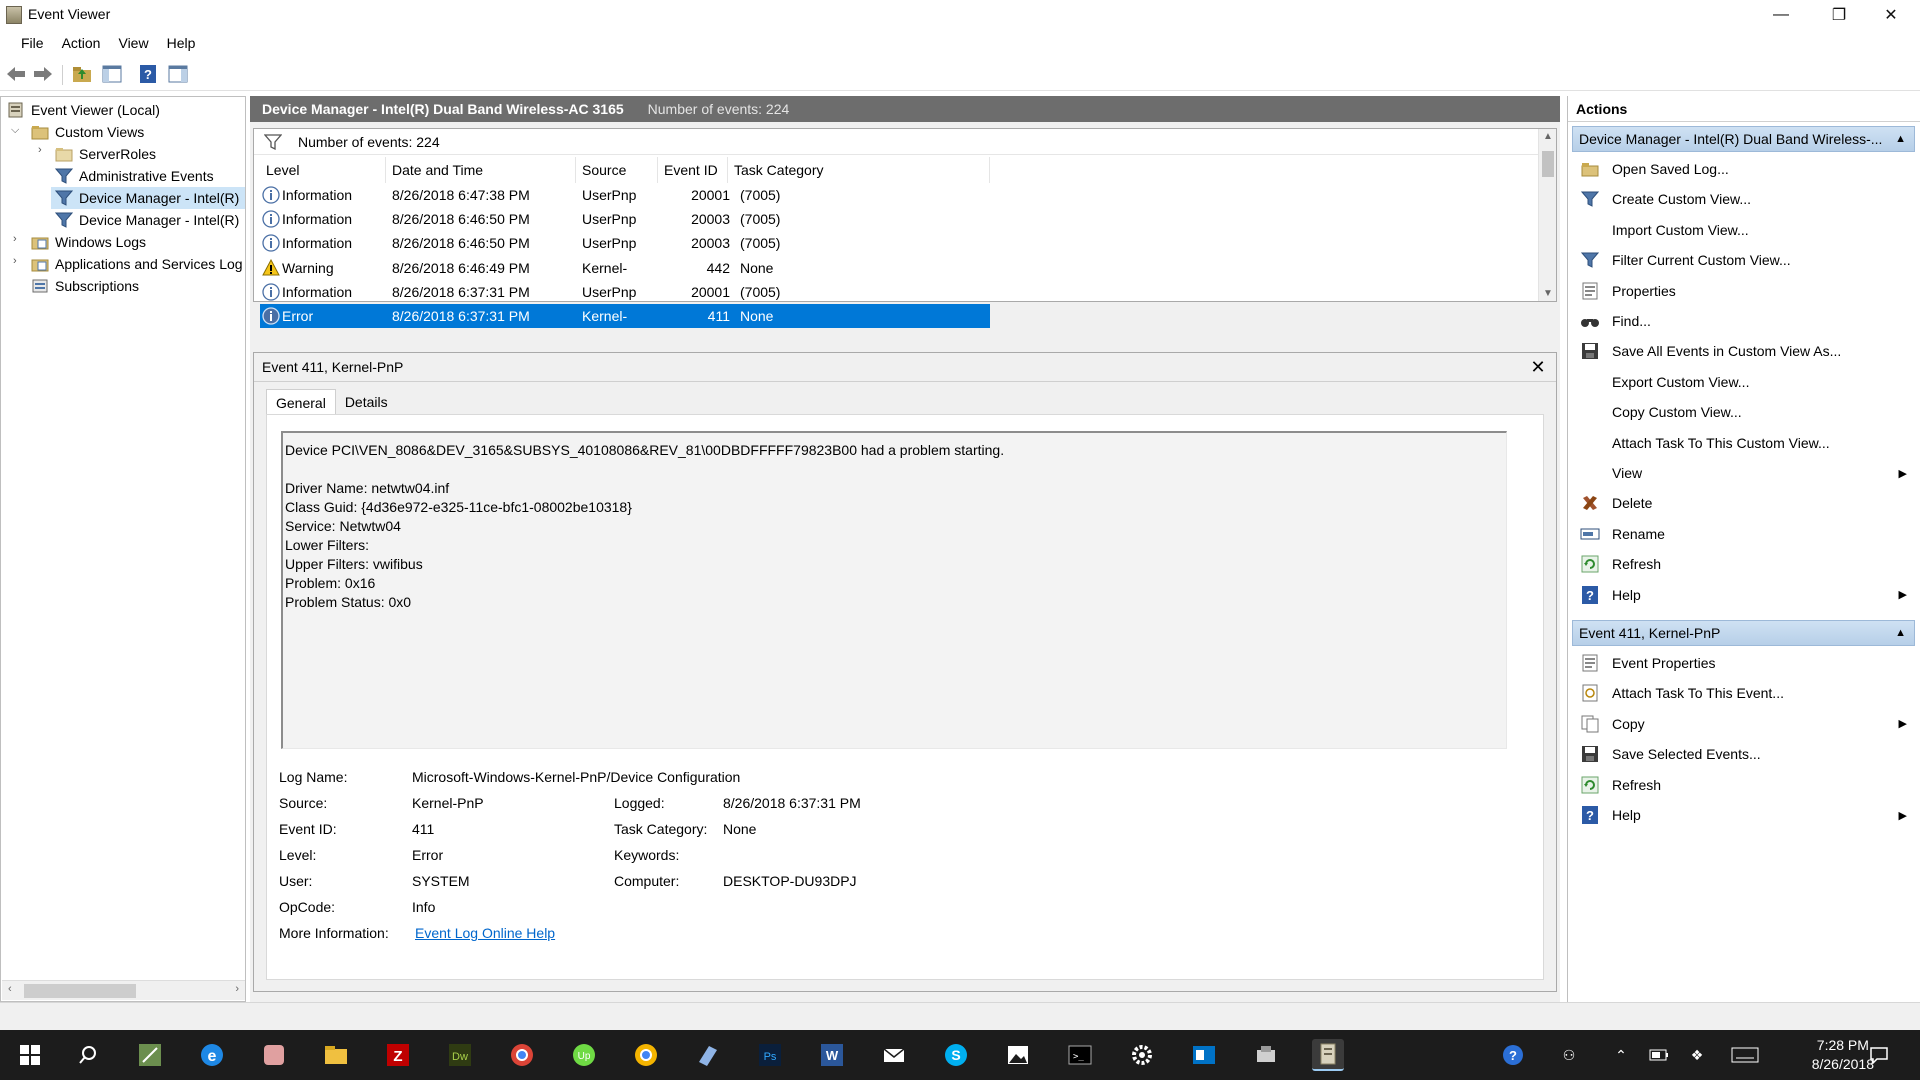 This screenshot has height=1080, width=1920. What do you see at coordinates (956, 1055) in the screenshot?
I see `skype-icon: S` at bounding box center [956, 1055].